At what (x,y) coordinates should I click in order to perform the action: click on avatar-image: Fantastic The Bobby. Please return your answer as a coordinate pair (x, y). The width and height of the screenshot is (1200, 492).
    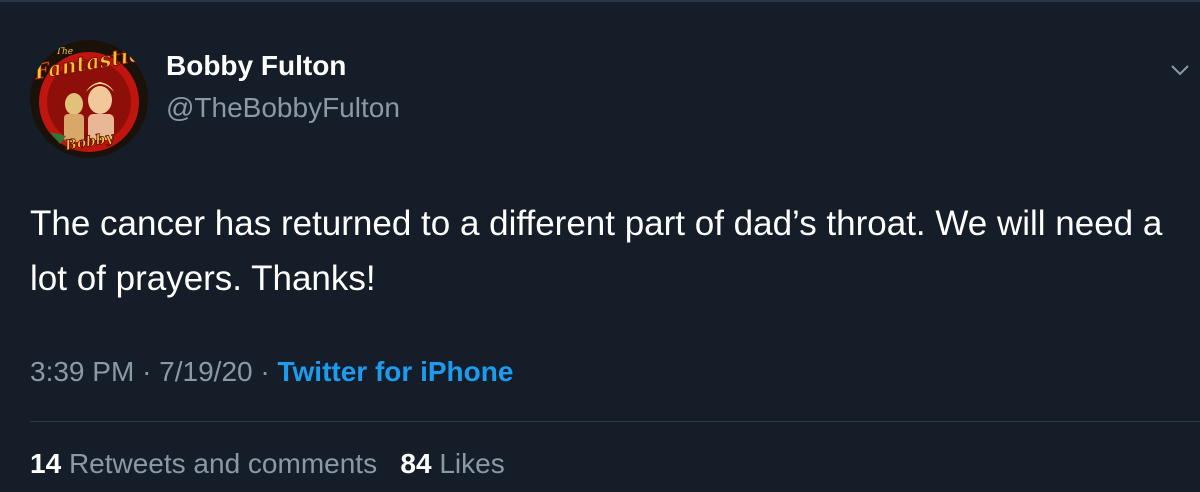
    Looking at the image, I should click on (89, 99).